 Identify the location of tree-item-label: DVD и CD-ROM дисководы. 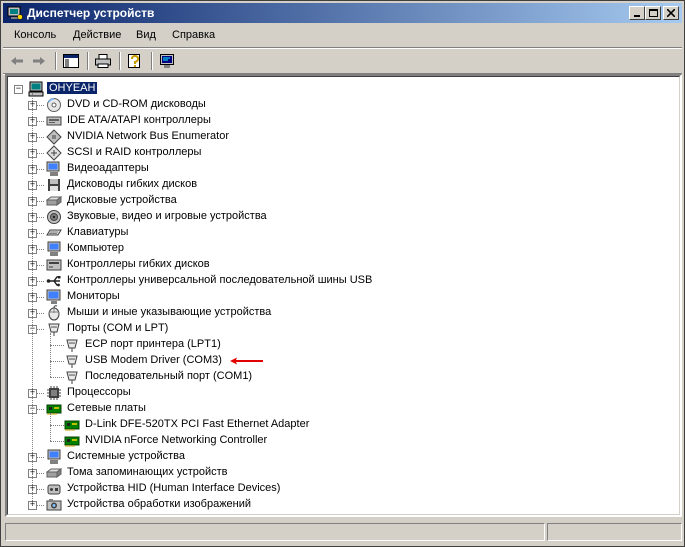
(136, 104).